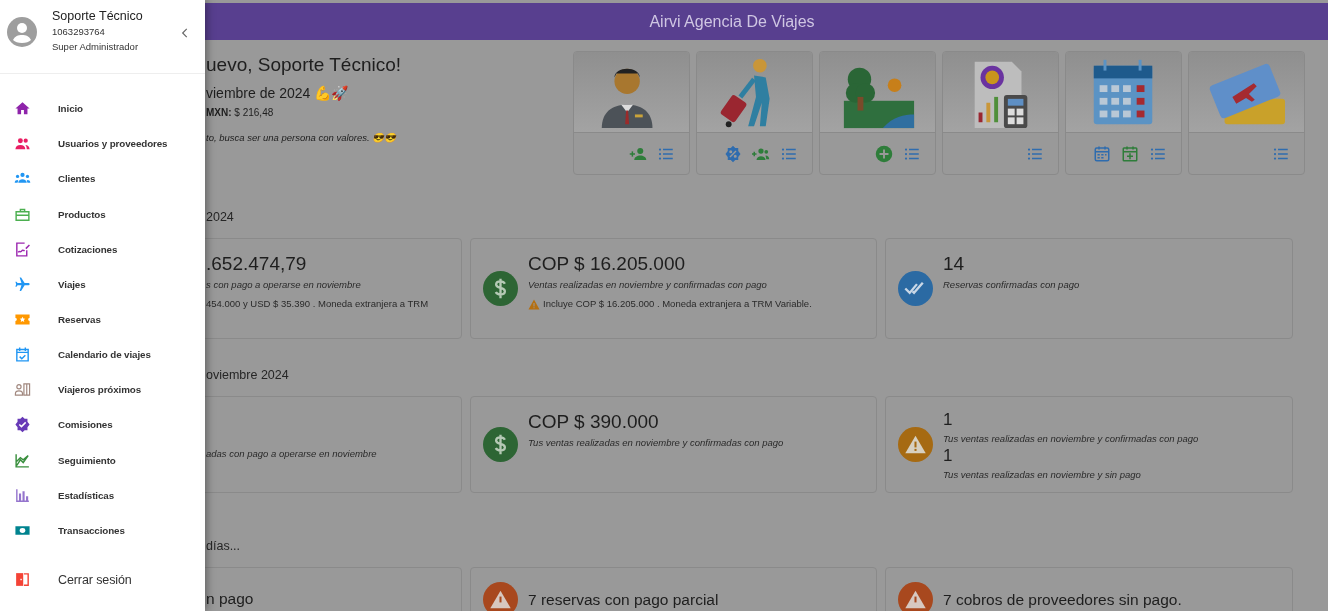 This screenshot has width=1328, height=611. What do you see at coordinates (96, 47) in the screenshot?
I see `user-role: Super Administrador` at bounding box center [96, 47].